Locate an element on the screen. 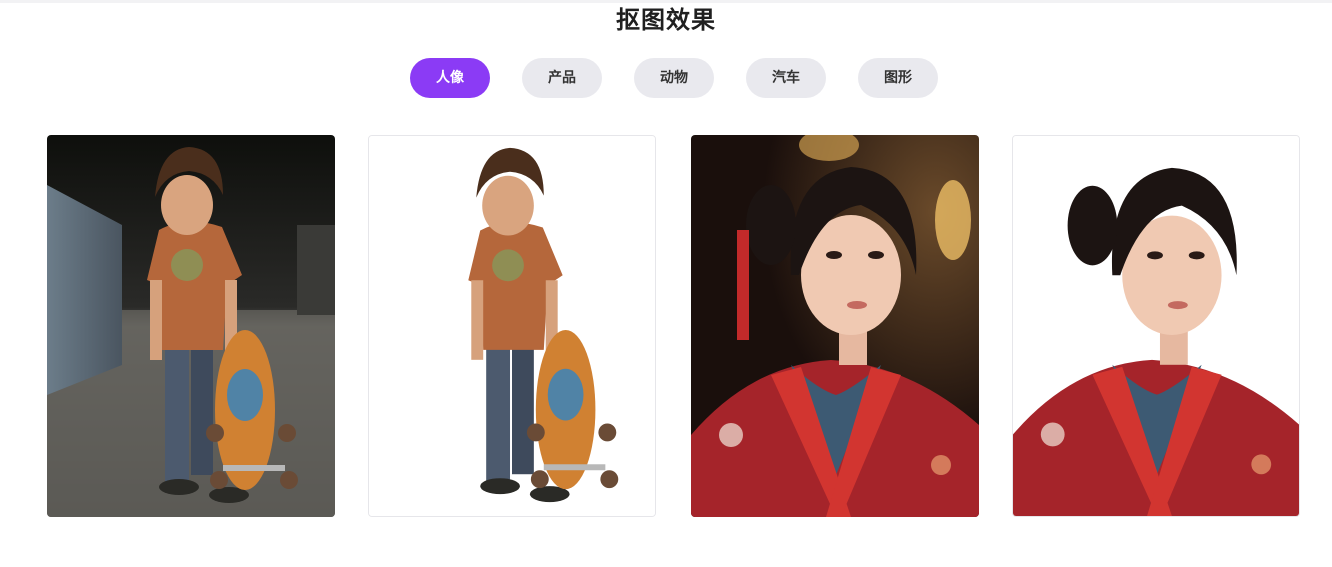  girl-cutout-image is located at coordinates (1156, 326).